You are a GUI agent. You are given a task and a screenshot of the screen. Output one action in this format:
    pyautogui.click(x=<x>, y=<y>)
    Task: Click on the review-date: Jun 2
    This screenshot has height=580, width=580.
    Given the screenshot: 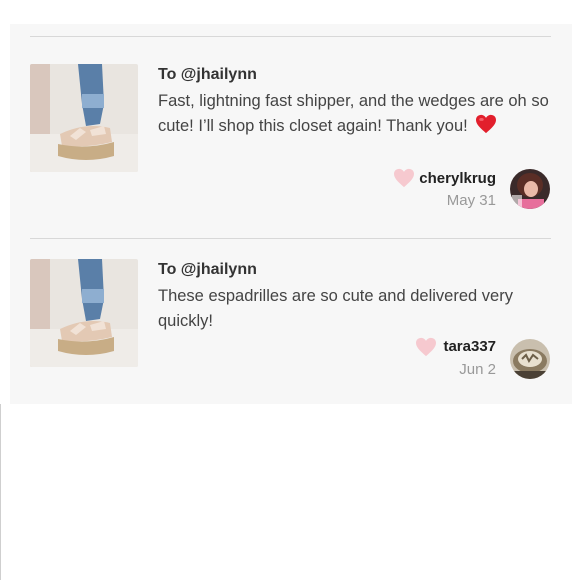 What is the action you would take?
    pyautogui.click(x=477, y=369)
    